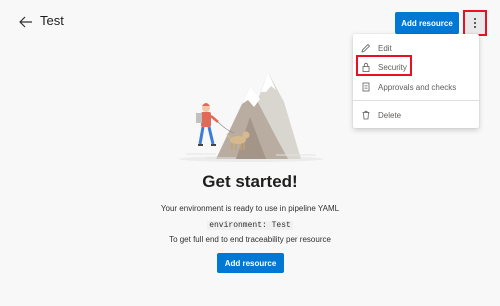 The width and height of the screenshot is (500, 306). I want to click on more-options-button, so click(475, 23).